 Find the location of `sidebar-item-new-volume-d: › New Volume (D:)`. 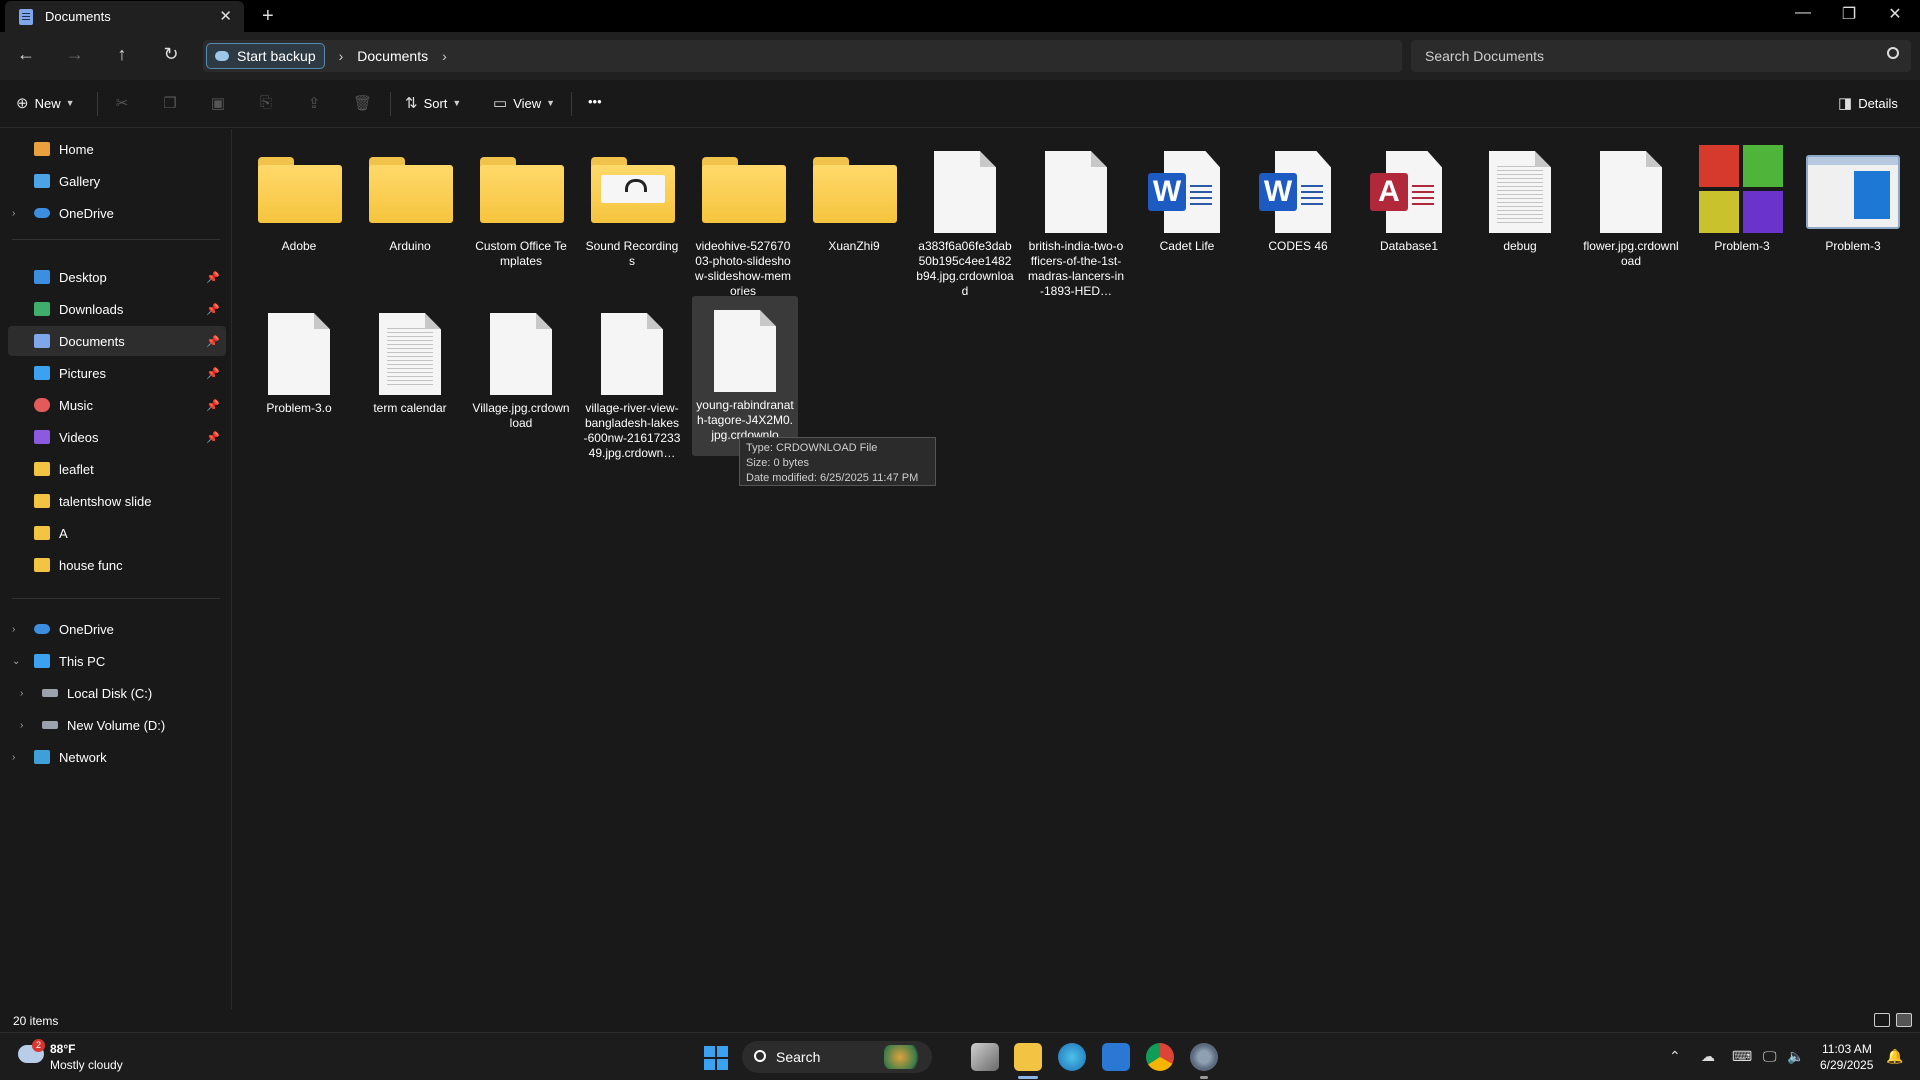

sidebar-item-new-volume-d: › New Volume (D:) is located at coordinates (117, 725).